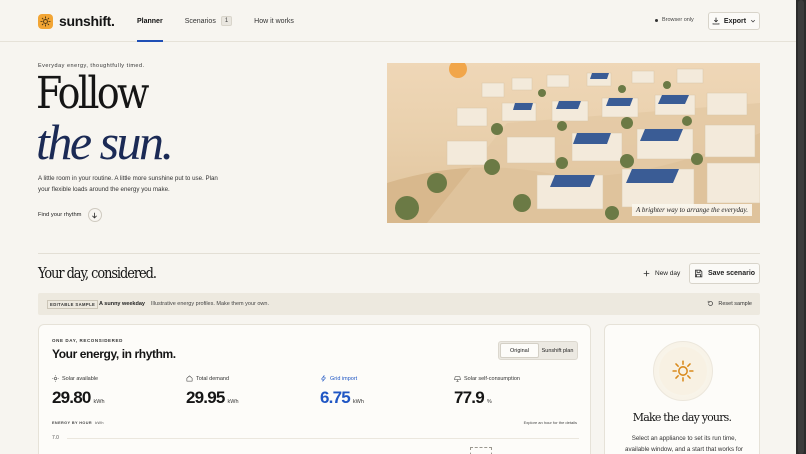 Image resolution: width=806 pixels, height=454 pixels. What do you see at coordinates (399, 253) in the screenshot?
I see `section-divider` at bounding box center [399, 253].